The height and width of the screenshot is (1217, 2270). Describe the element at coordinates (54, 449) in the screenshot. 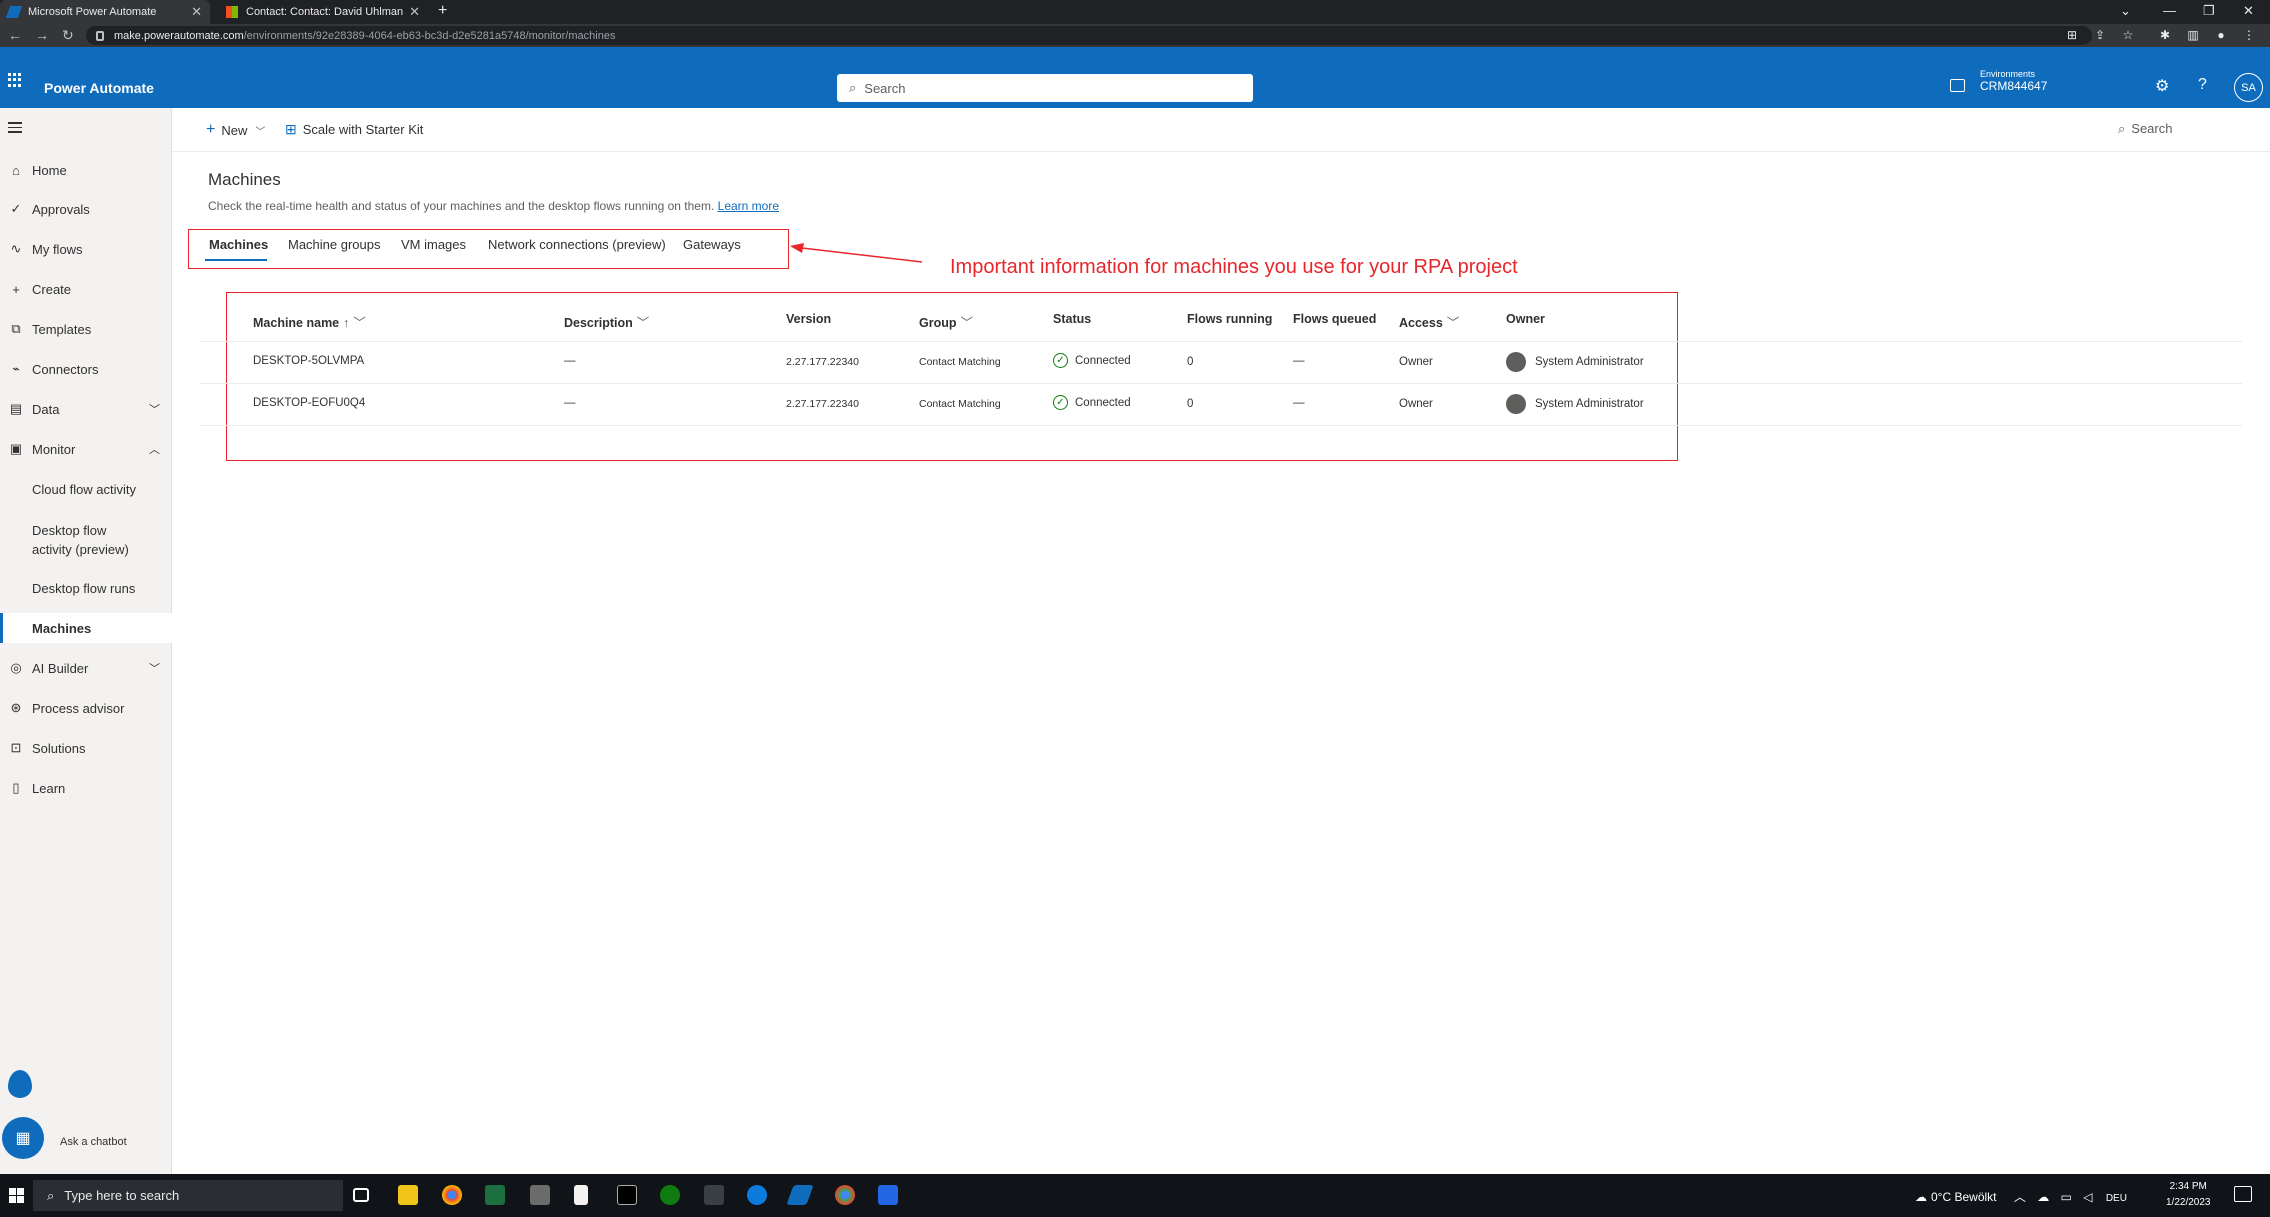

I see `nav-label: Monitor` at that location.